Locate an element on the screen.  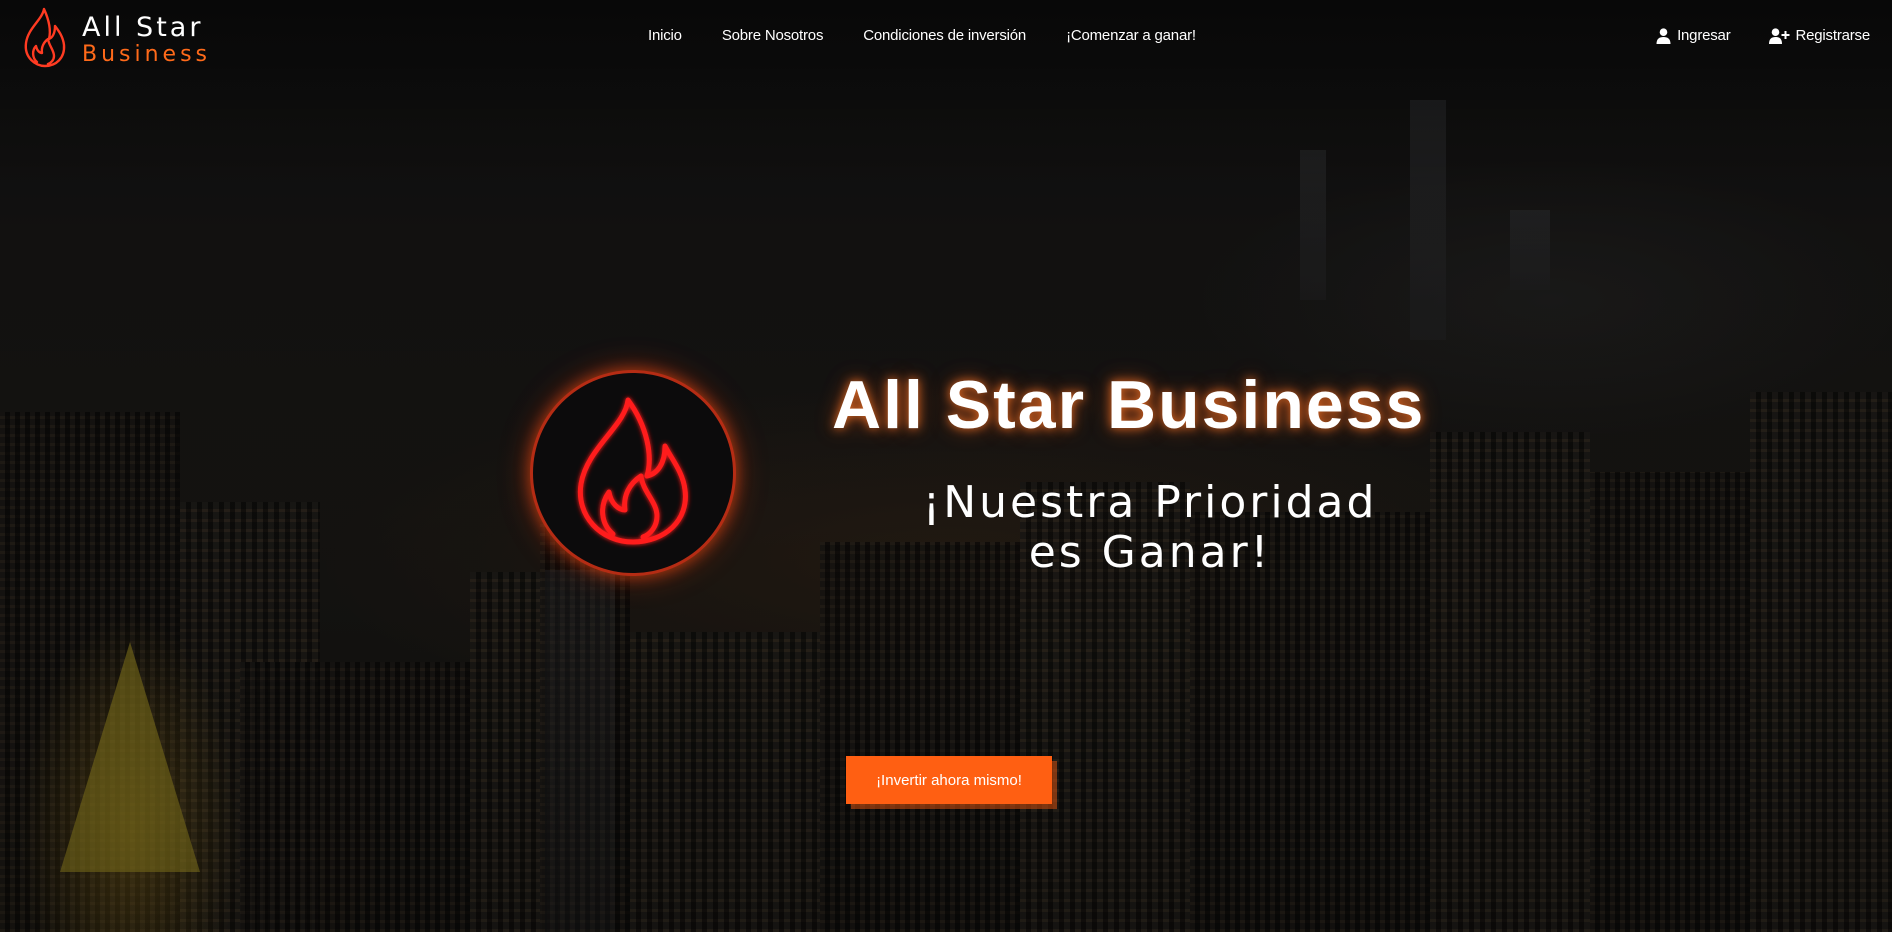
login-link: Ingresar is located at coordinates (1693, 35).